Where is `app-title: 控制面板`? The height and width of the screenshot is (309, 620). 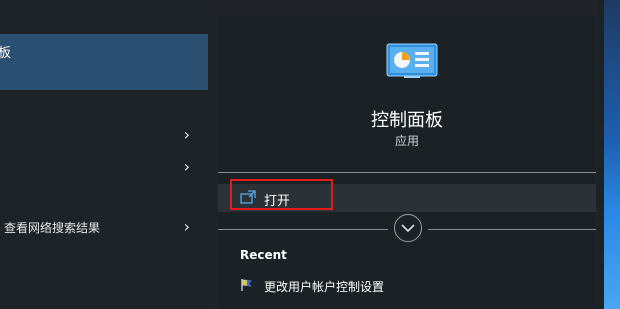 app-title: 控制面板 is located at coordinates (407, 120).